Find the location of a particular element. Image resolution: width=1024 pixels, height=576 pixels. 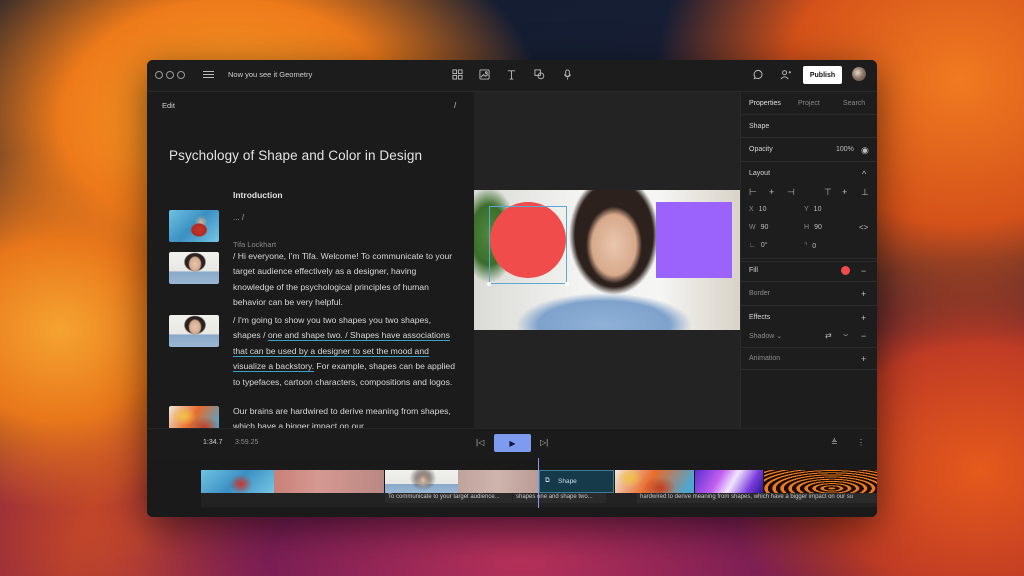

selected-element-row: Shape is located at coordinates (809, 126).